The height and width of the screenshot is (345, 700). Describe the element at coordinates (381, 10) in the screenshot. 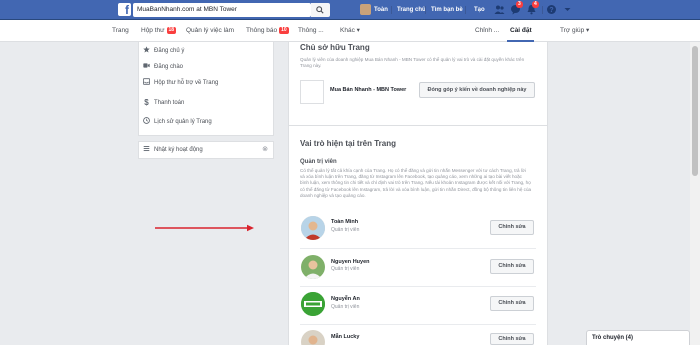

I see `profile-link: Toàn` at that location.